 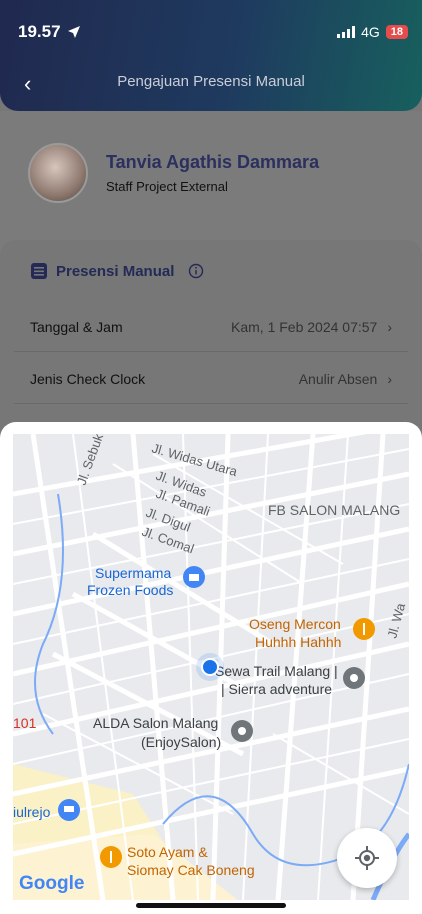 What do you see at coordinates (213, 32) in the screenshot?
I see `status-bar: 19.57 4G 18` at bounding box center [213, 32].